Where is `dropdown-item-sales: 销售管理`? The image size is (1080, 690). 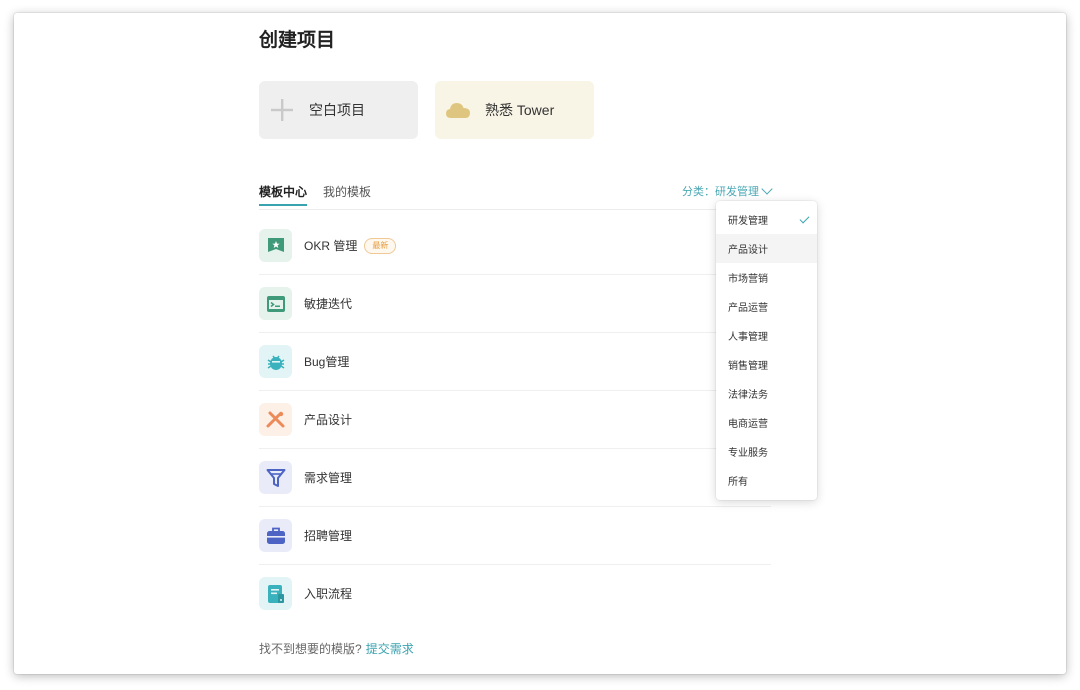 dropdown-item-sales: 销售管理 is located at coordinates (766, 364).